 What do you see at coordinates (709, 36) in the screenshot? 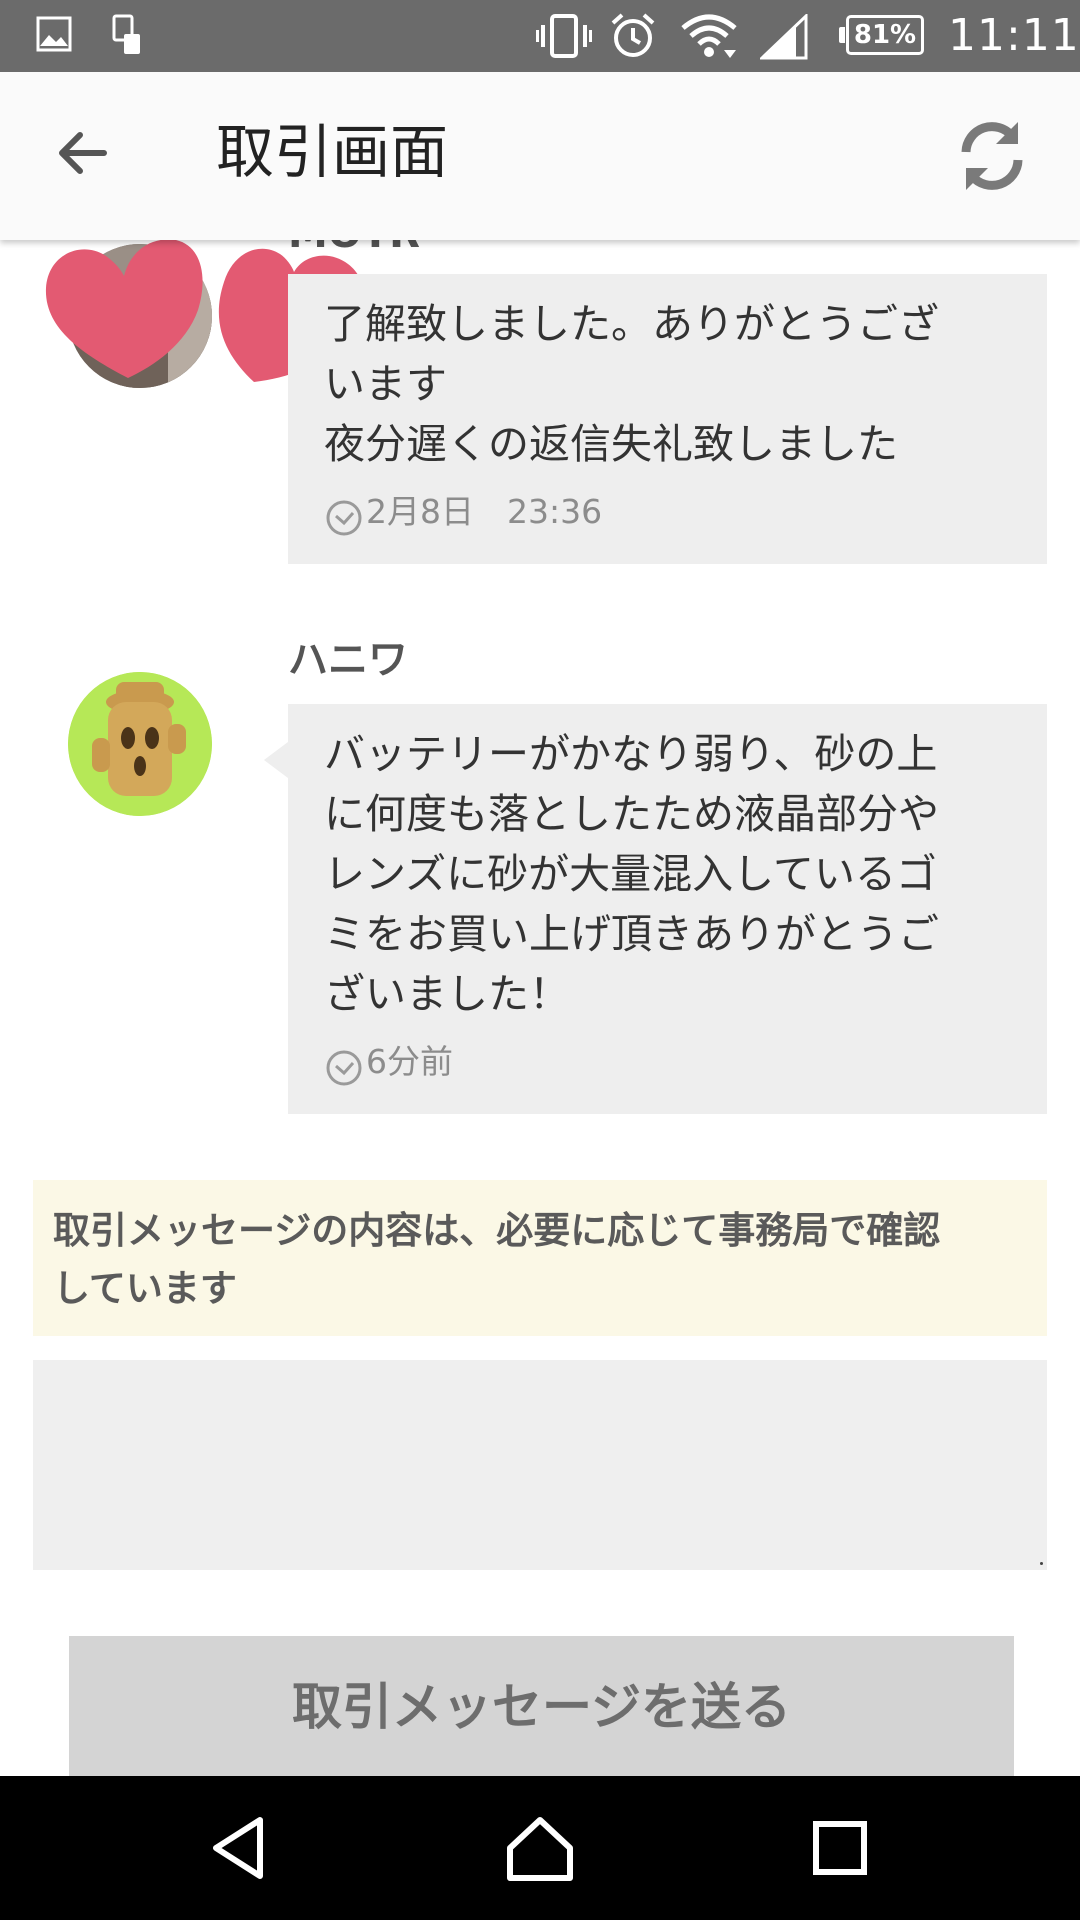
I see `wifi-icon` at bounding box center [709, 36].